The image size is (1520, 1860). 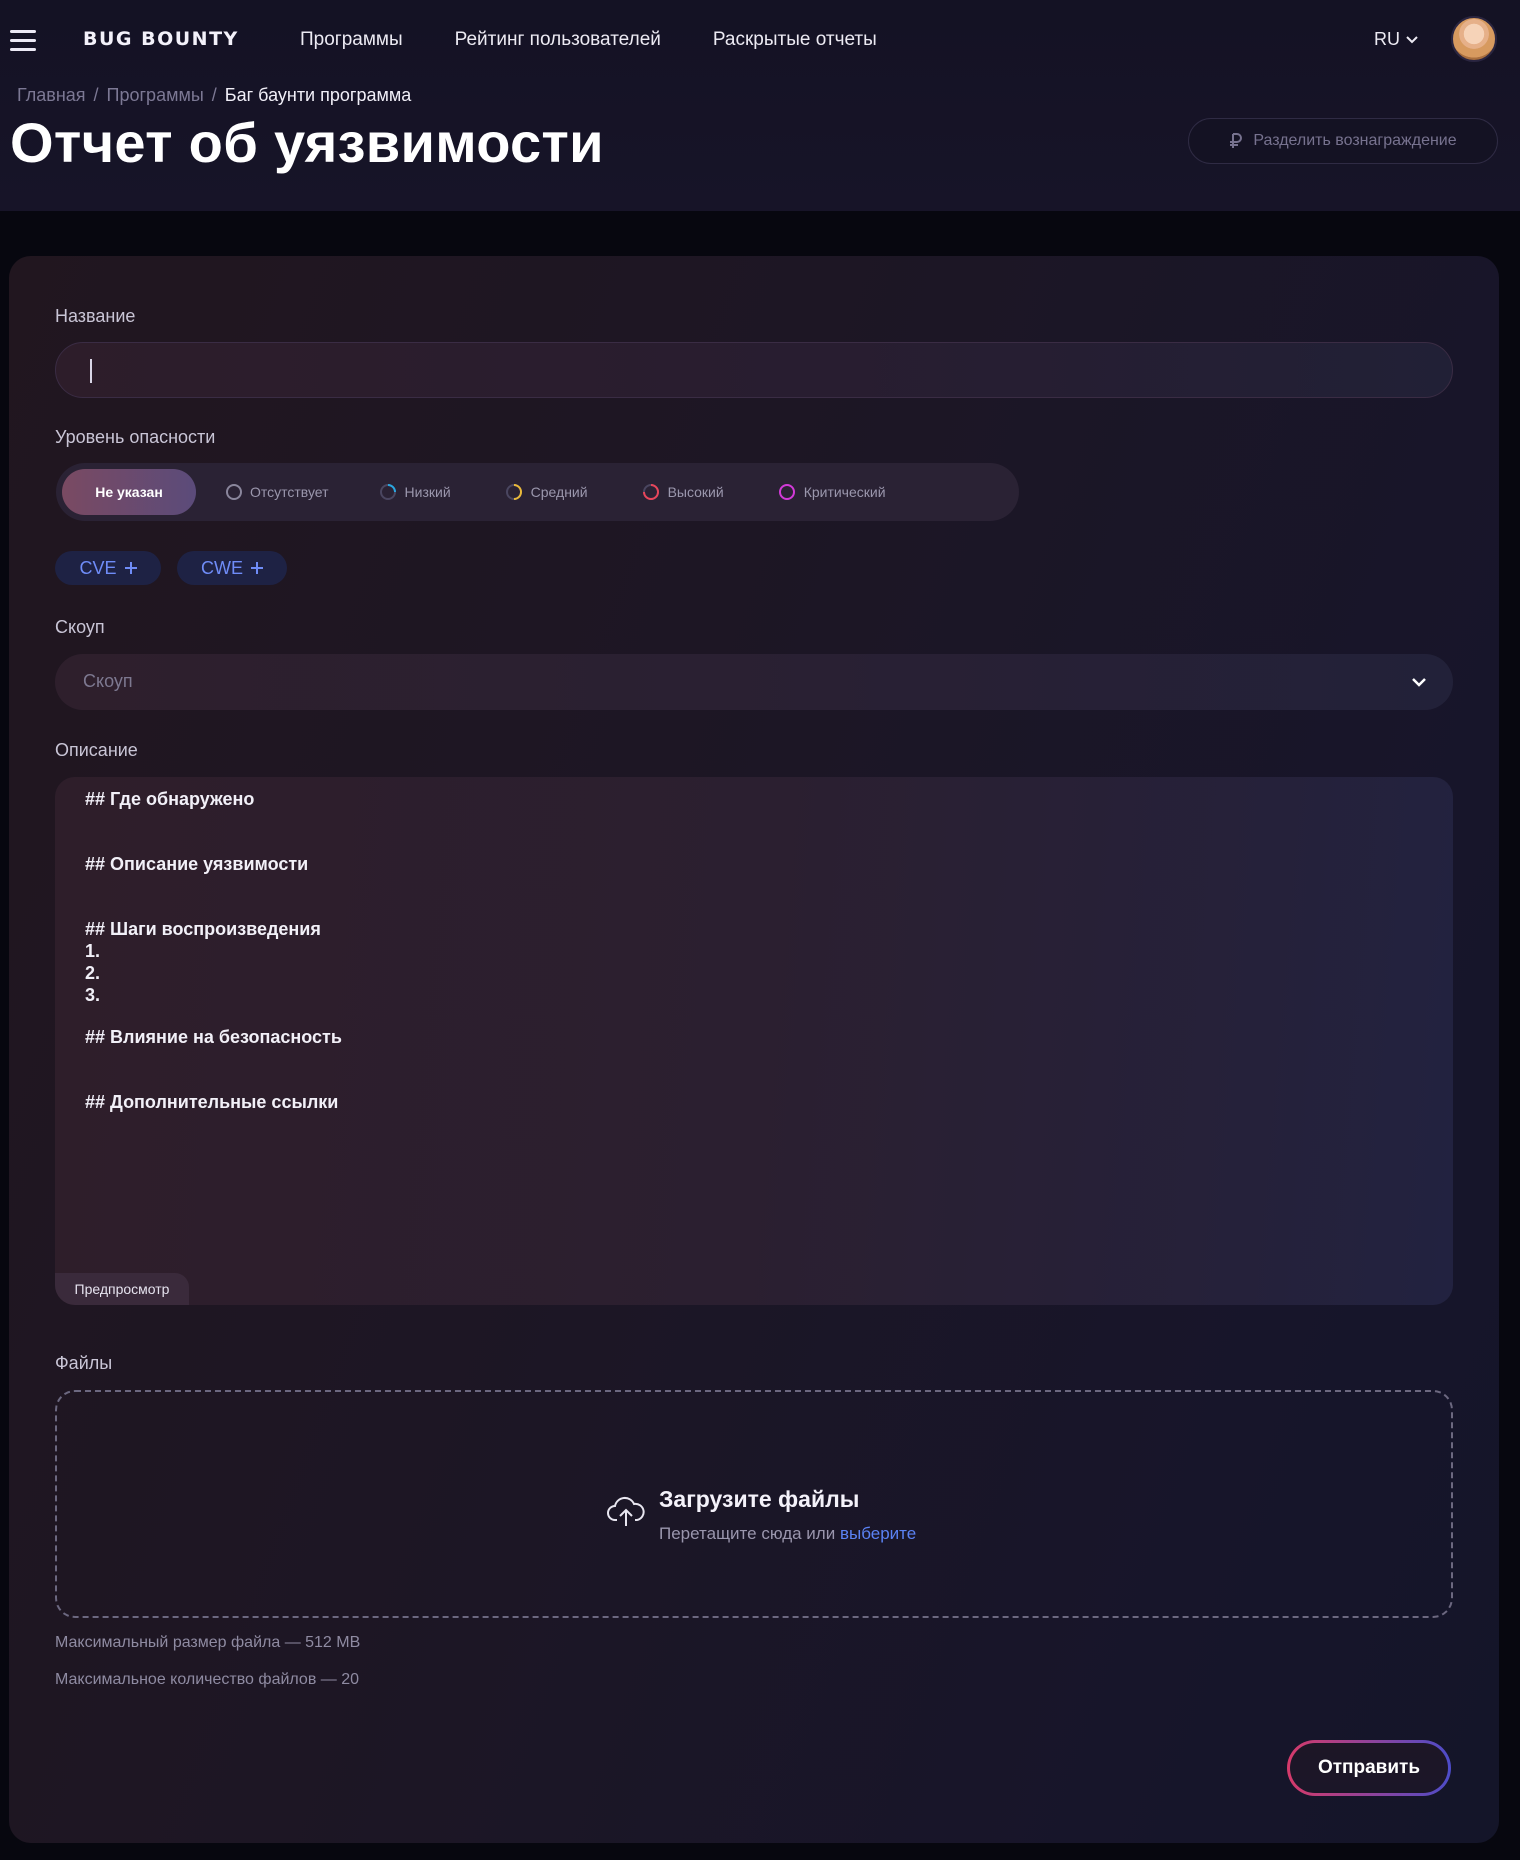 I want to click on add-cve-button: CVE, so click(x=108, y=568).